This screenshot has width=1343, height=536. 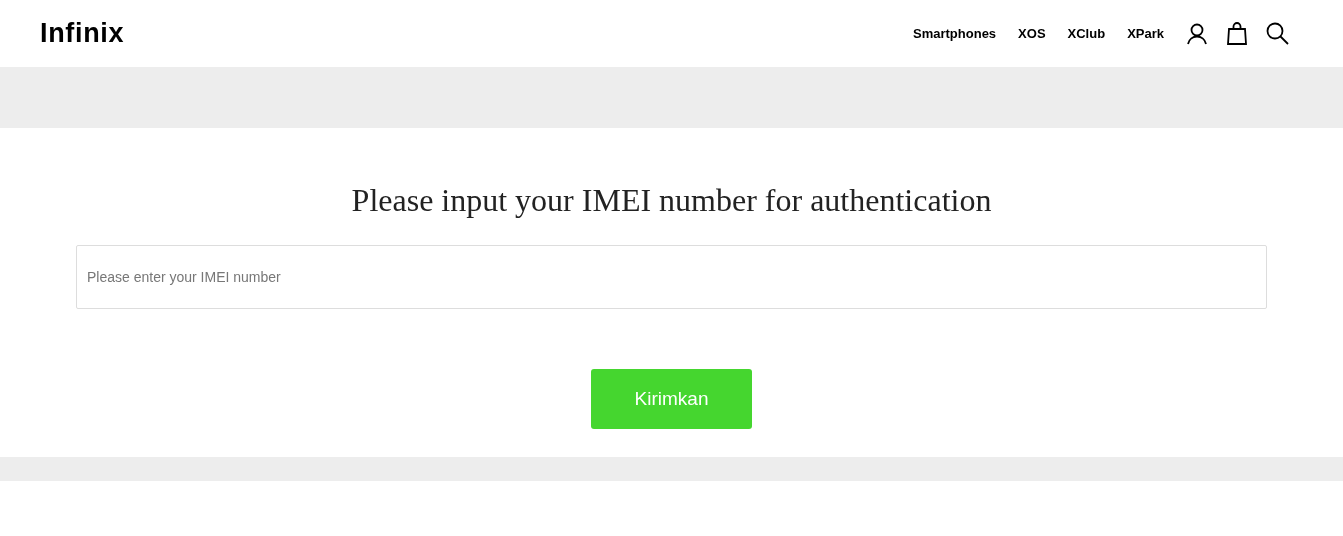 I want to click on shopping-bag-icon, so click(x=1237, y=33).